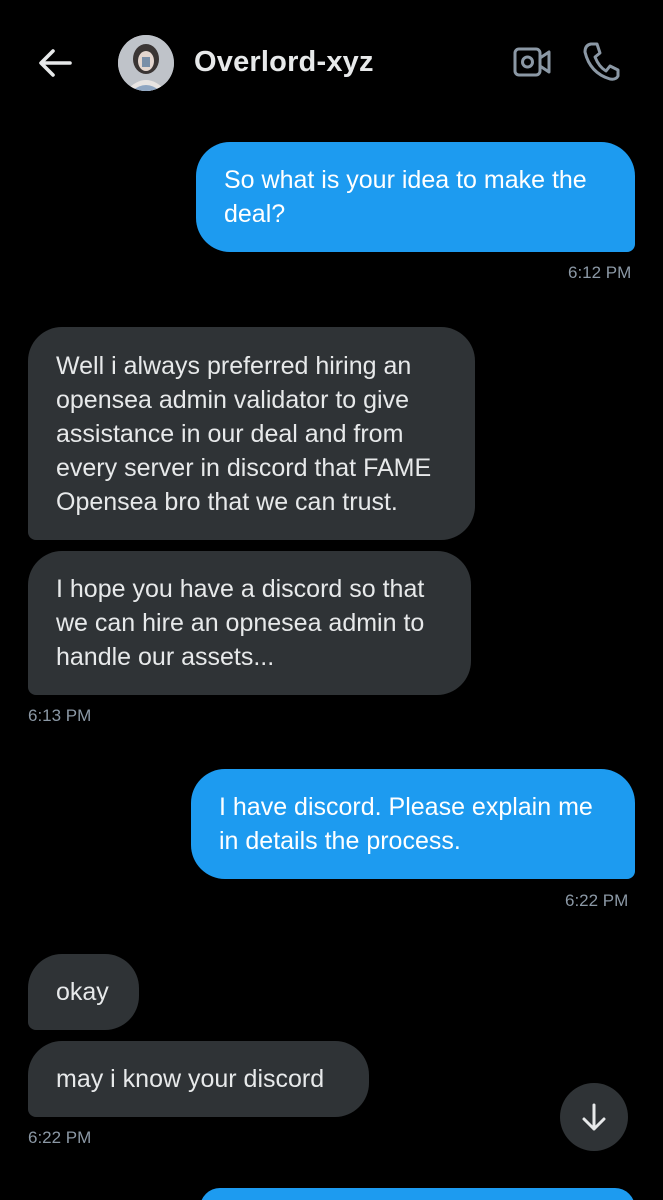  What do you see at coordinates (405, 180) in the screenshot?
I see `message-text: So what is your idea to make the` at bounding box center [405, 180].